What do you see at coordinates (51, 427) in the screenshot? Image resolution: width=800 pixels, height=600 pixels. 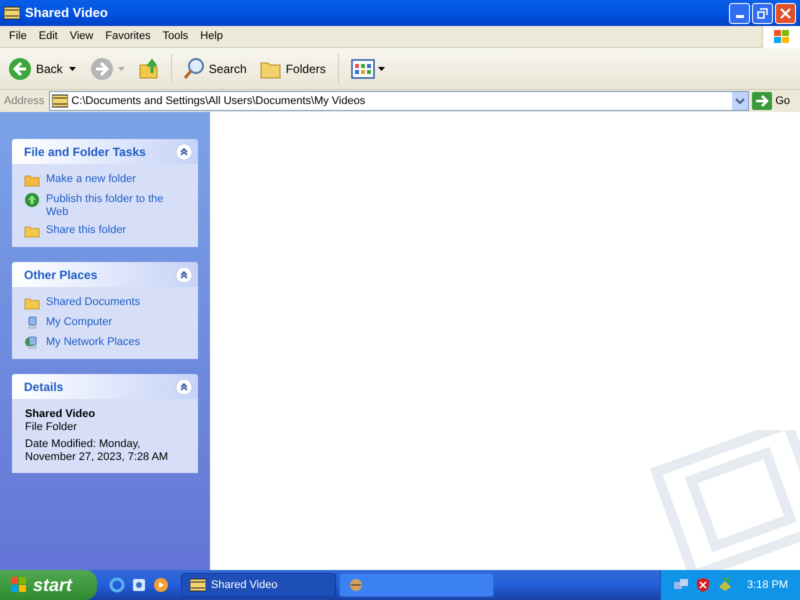 I see `details-type: File Folder` at bounding box center [51, 427].